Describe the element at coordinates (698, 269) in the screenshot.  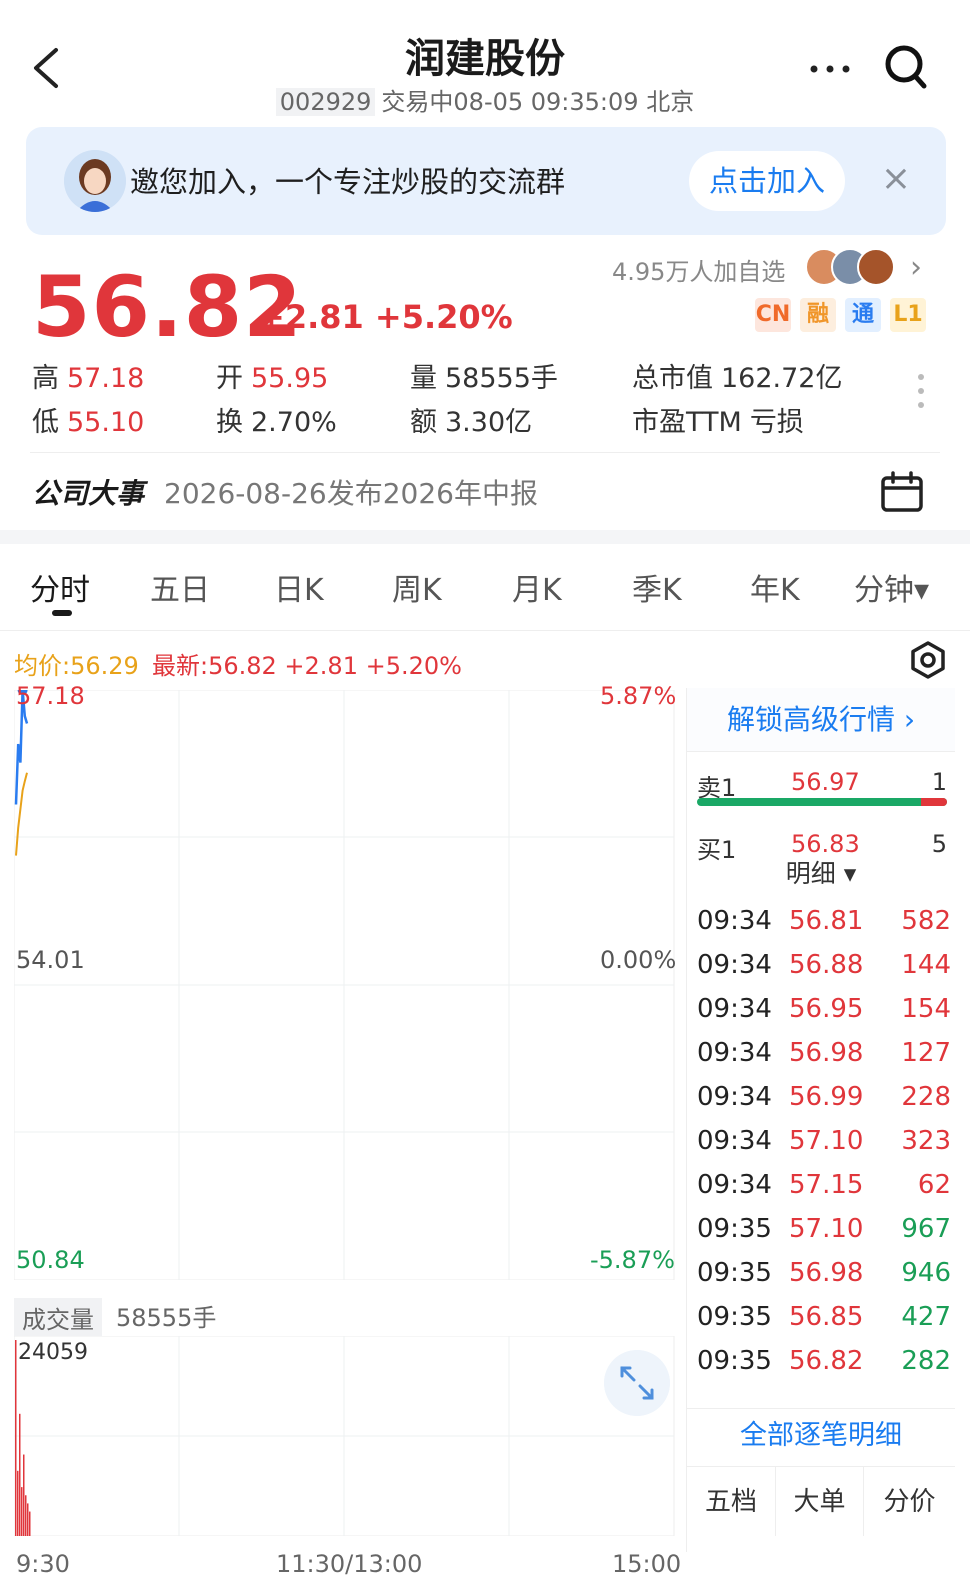
I see `followers-count: 4.95万人加自选` at that location.